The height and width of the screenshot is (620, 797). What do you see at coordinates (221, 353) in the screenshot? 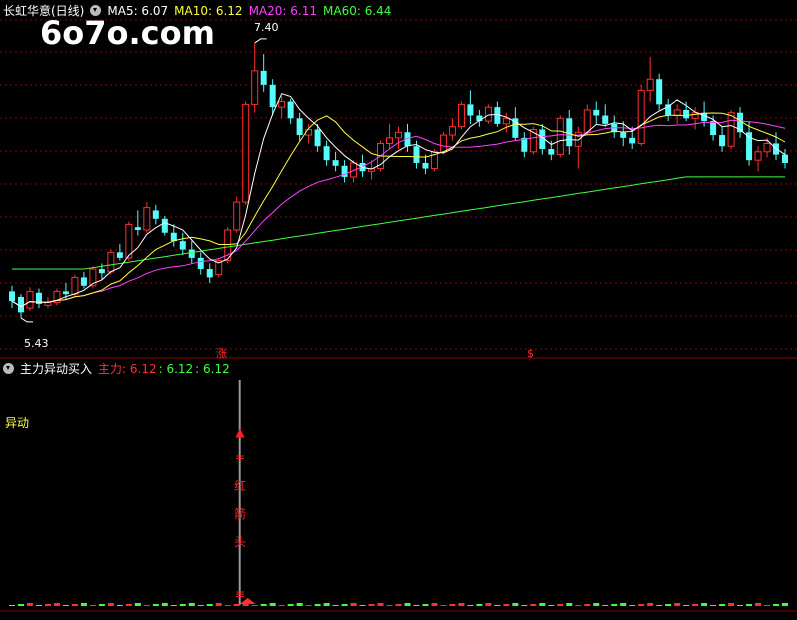
I see `zhang-marker: 涨` at bounding box center [221, 353].